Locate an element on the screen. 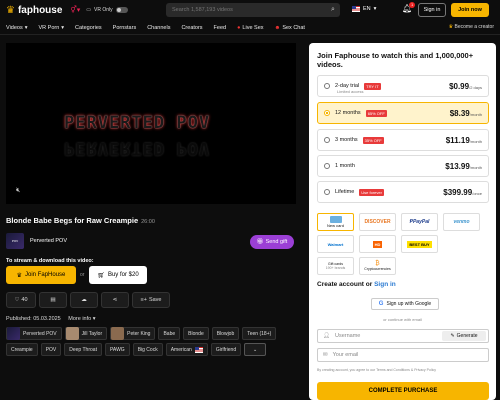 Image resolution: width=500 pixels, height=400 pixels. heart-icon: ♡ is located at coordinates (17, 300).